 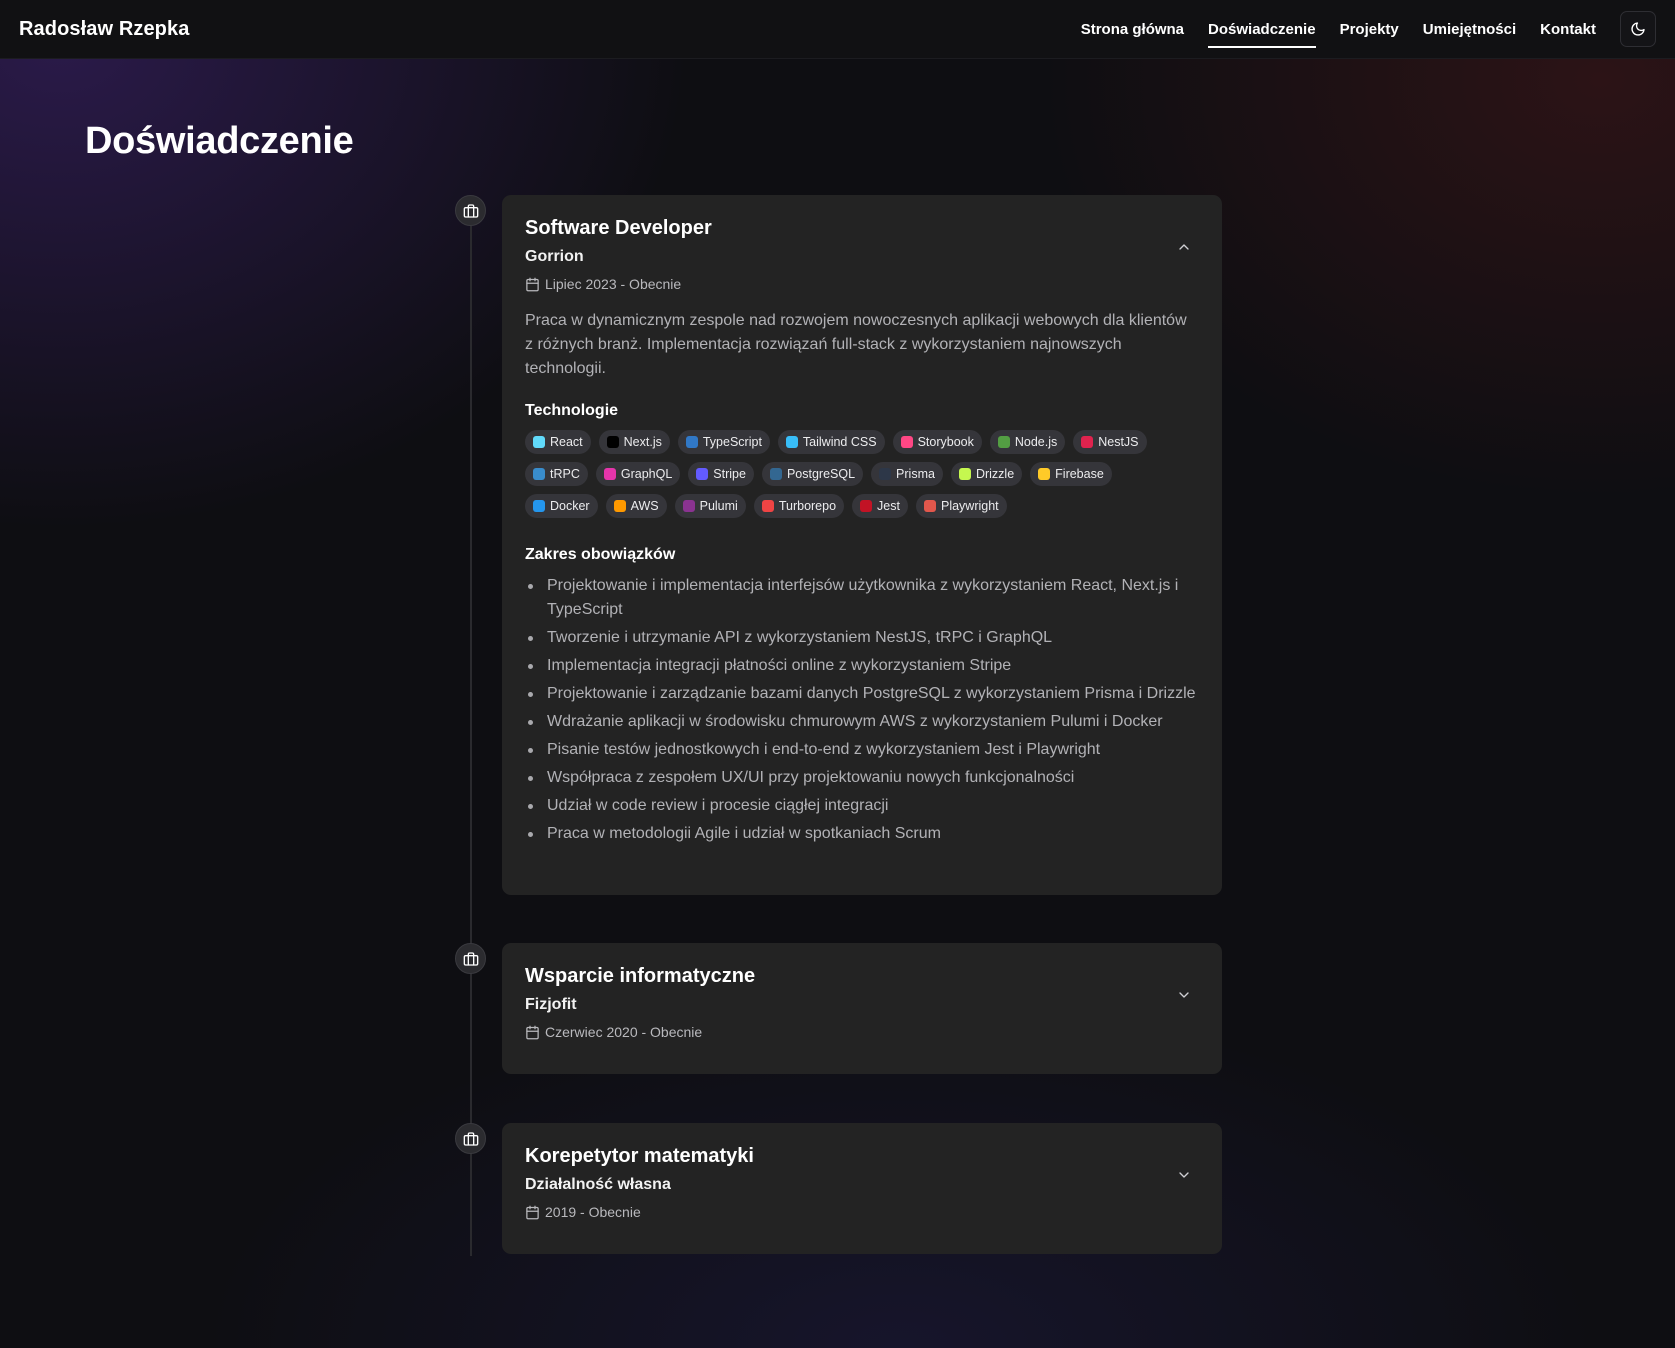 What do you see at coordinates (885, 474) in the screenshot?
I see `prisma-icon` at bounding box center [885, 474].